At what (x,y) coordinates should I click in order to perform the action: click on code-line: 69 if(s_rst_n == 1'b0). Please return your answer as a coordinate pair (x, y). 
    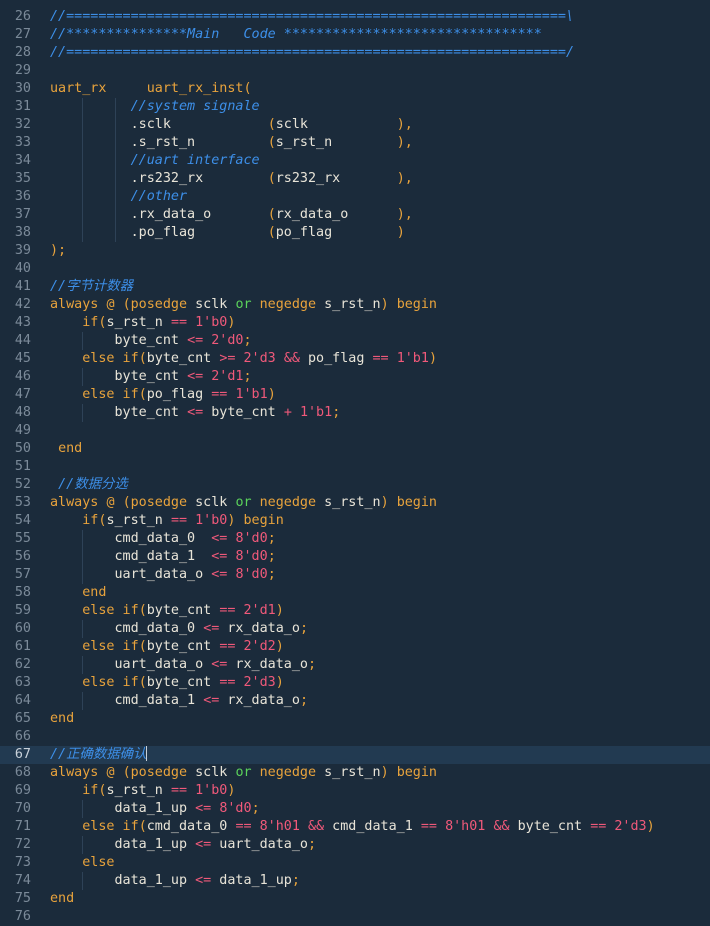
    Looking at the image, I should click on (355, 791).